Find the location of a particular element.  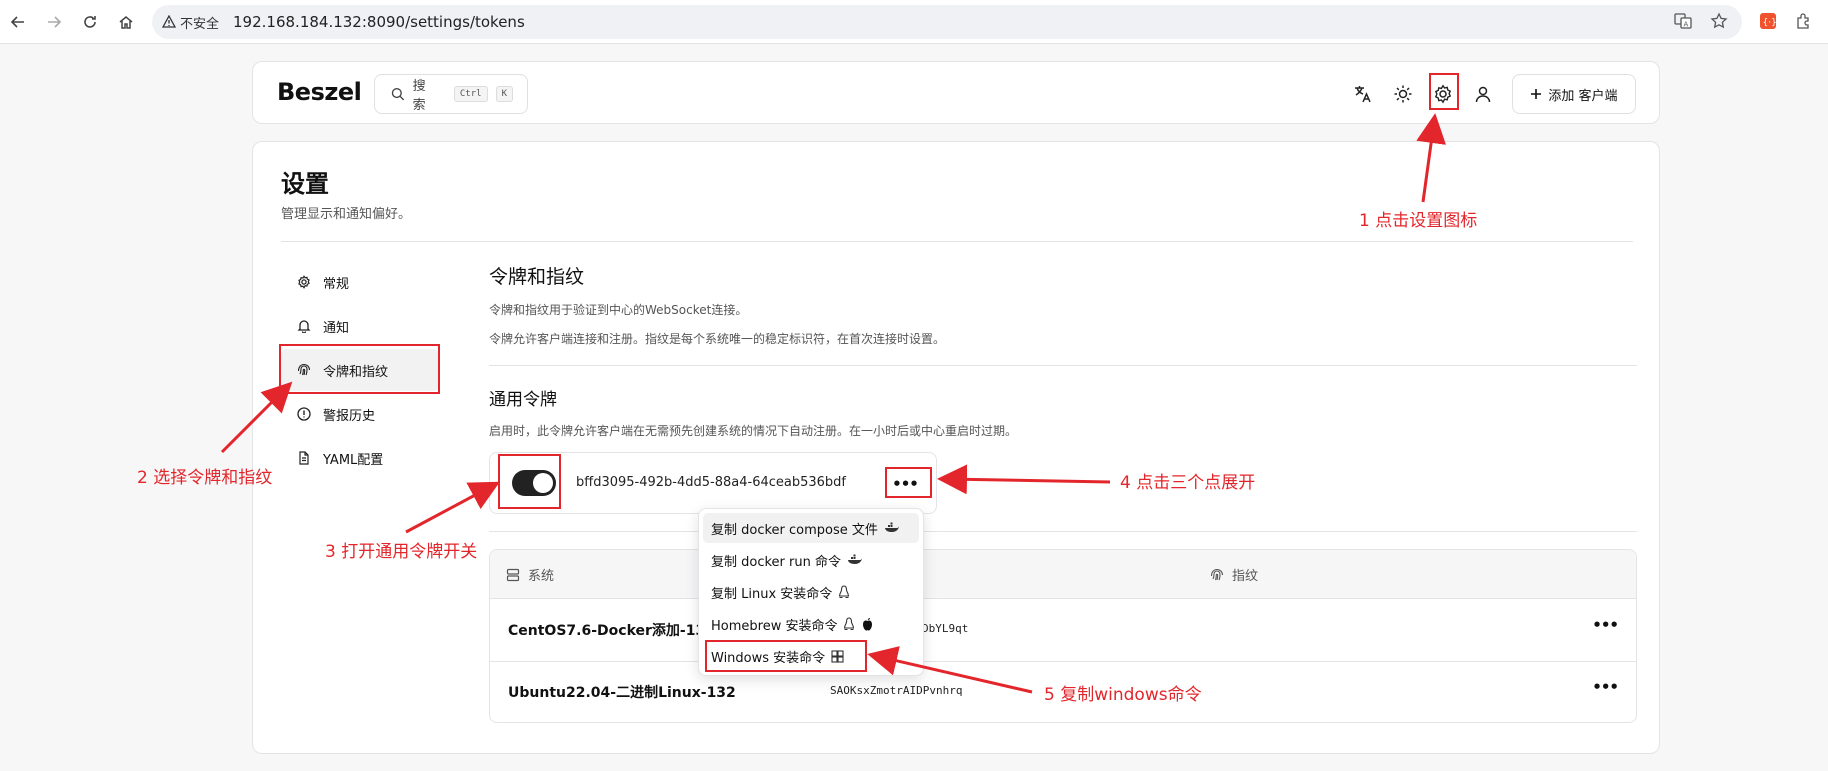

annotation-label-3: 3 打开通用令牌开关 is located at coordinates (401, 552).